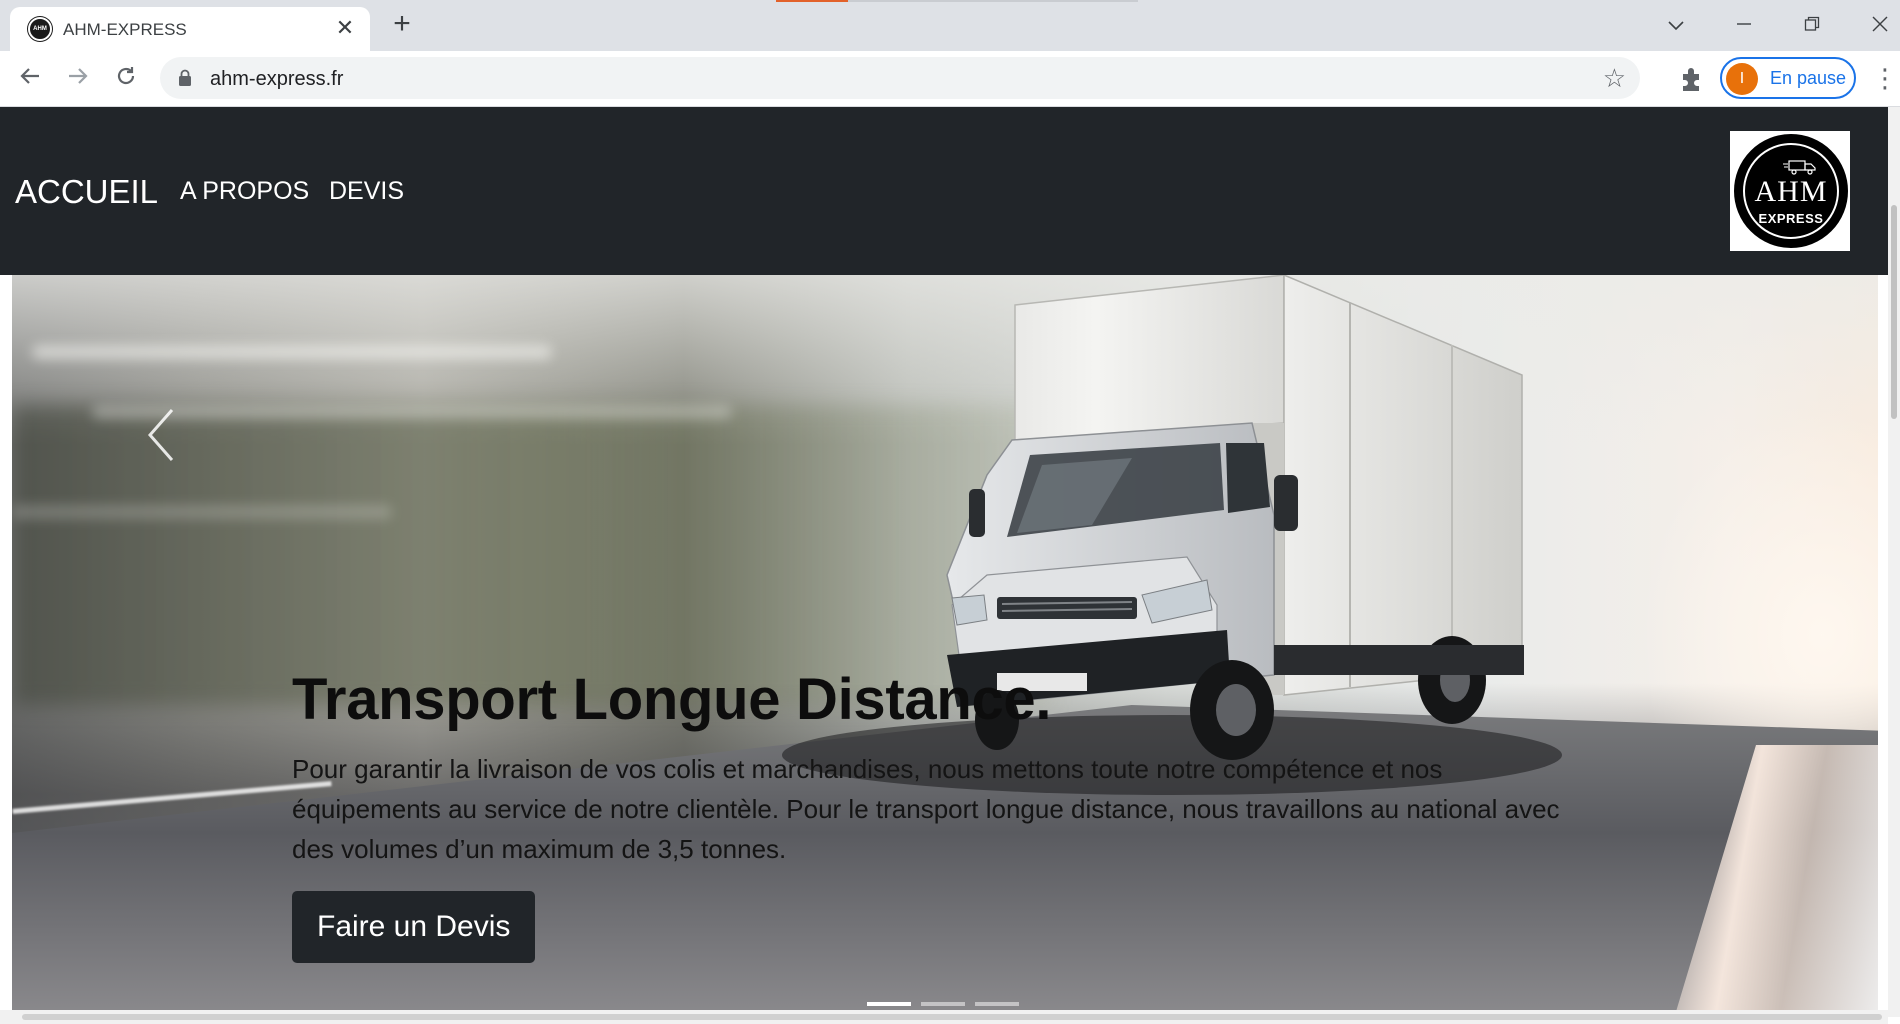  Describe the element at coordinates (402, 25) in the screenshot. I see `plus-icon: +` at that location.